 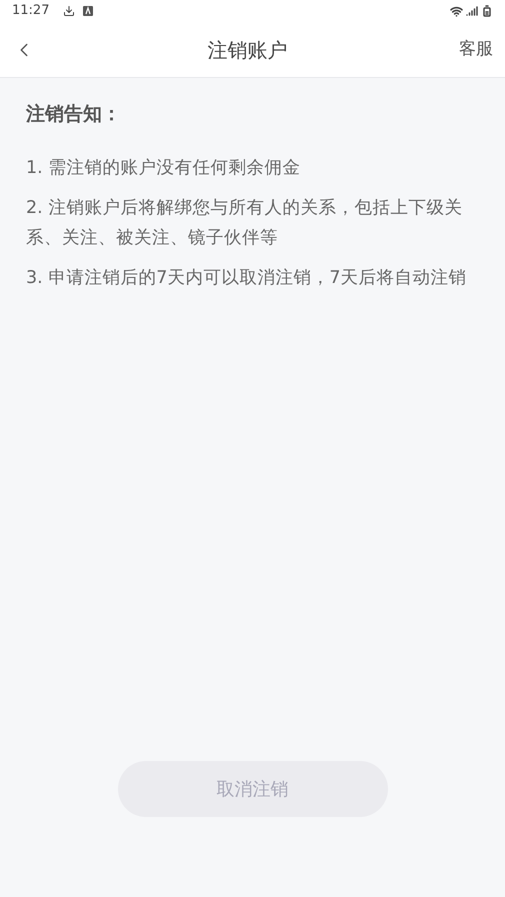 What do you see at coordinates (31, 11) in the screenshot?
I see `status-time: 11:27` at bounding box center [31, 11].